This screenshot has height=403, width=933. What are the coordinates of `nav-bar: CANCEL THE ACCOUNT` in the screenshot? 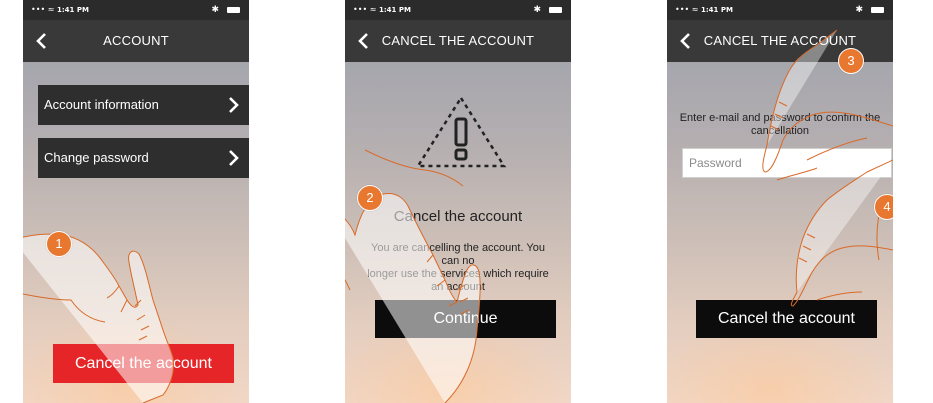 It's located at (458, 41).